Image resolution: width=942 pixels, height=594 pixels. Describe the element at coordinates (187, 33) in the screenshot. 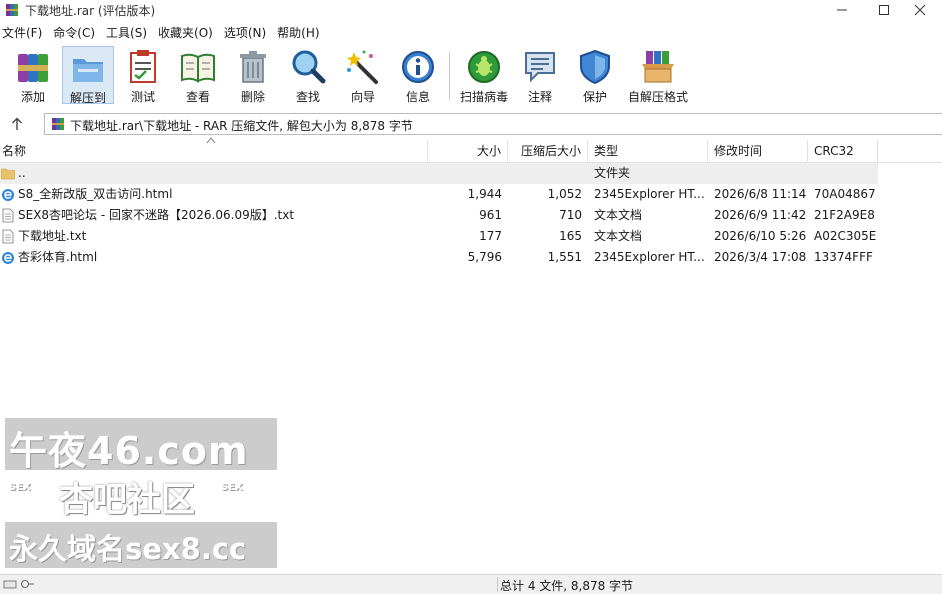

I see `menu-favorites: 收藏夹(O)` at that location.